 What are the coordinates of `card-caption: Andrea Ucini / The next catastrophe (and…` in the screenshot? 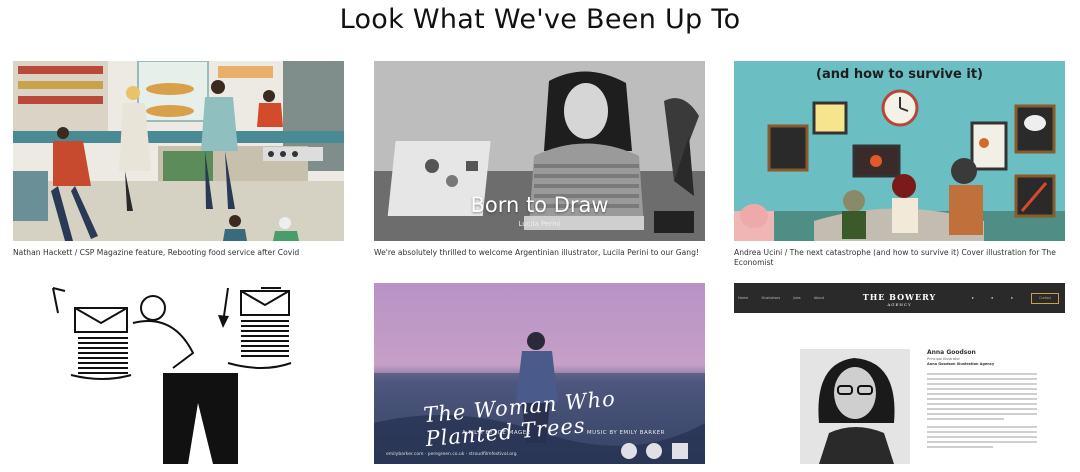 It's located at (895, 257).